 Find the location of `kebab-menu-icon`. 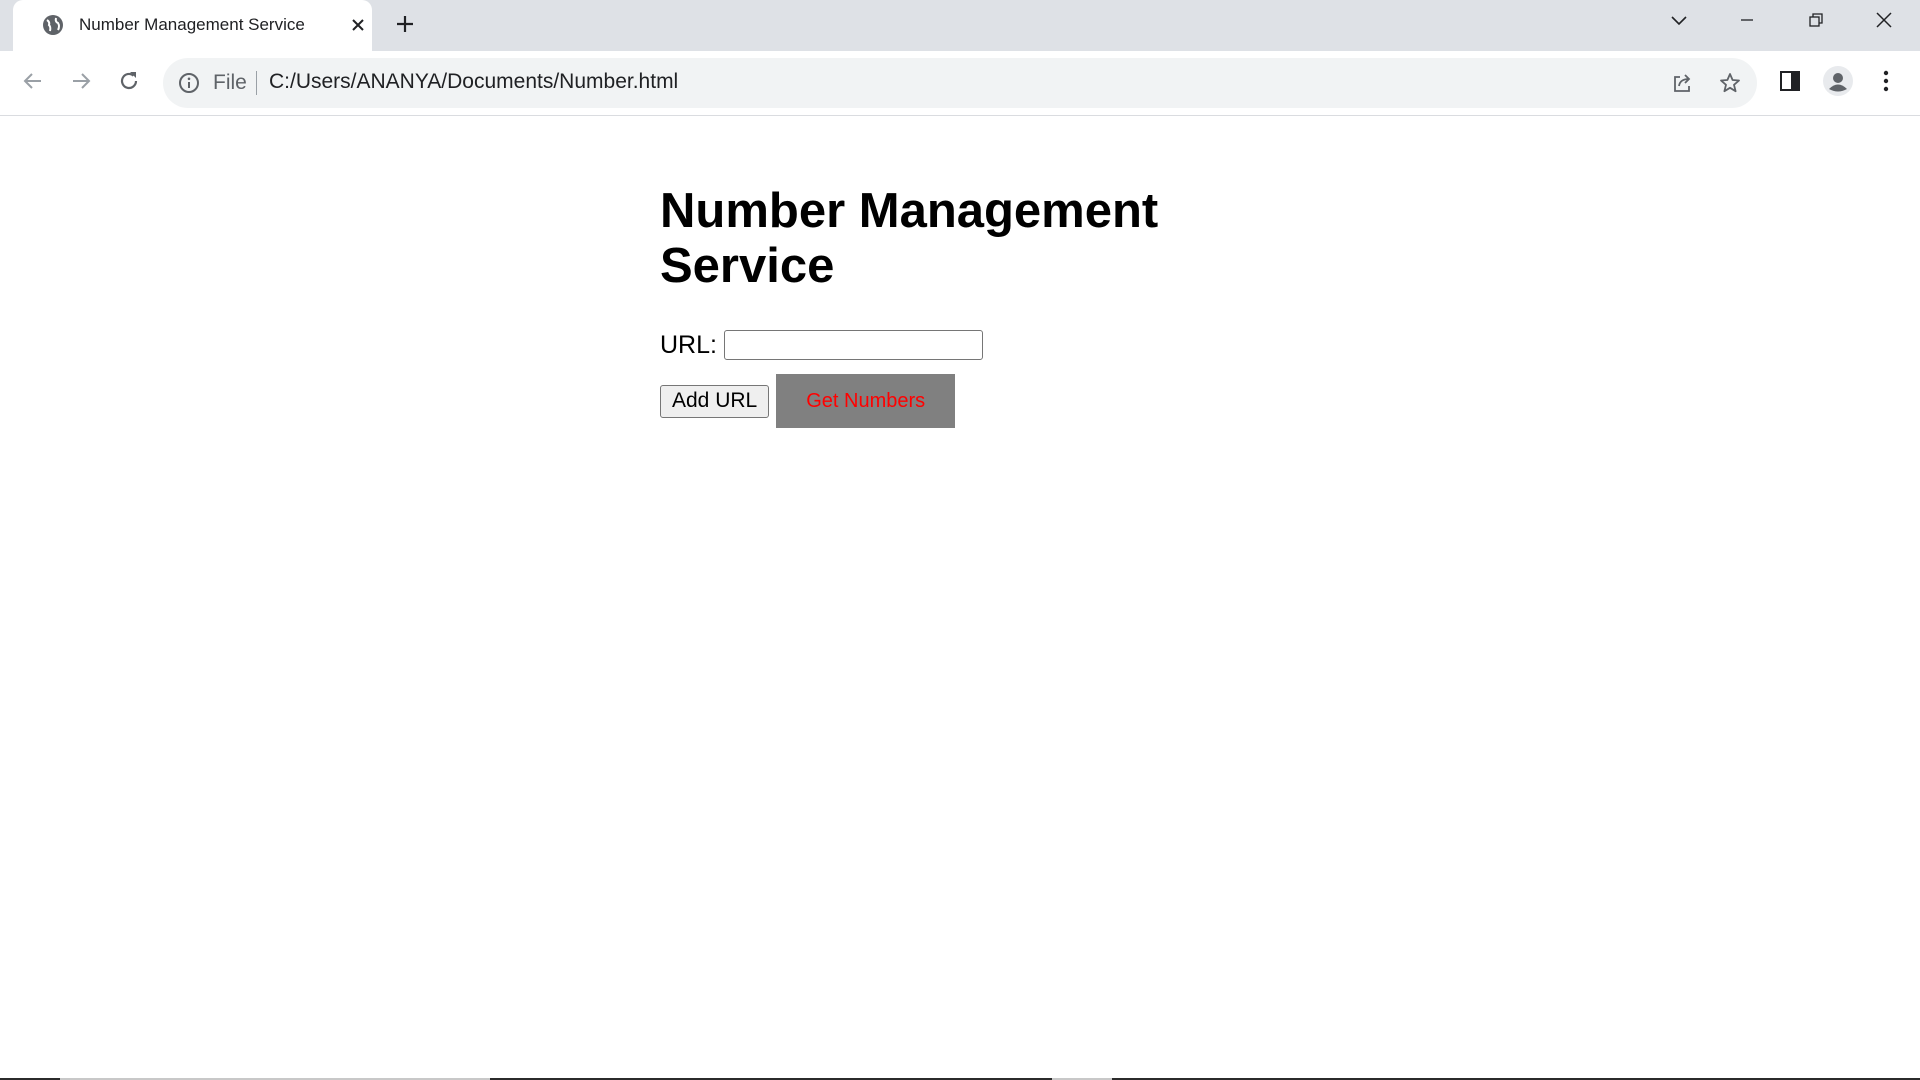

kebab-menu-icon is located at coordinates (1886, 83).